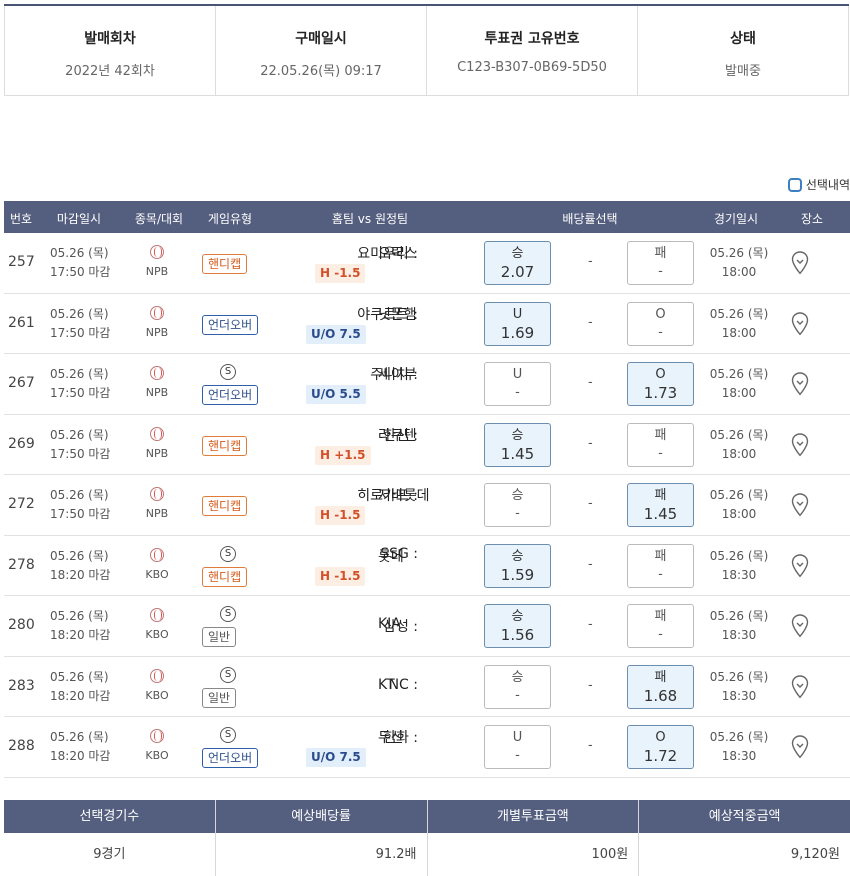 This screenshot has height=876, width=850. I want to click on match-number: 261, so click(21, 322).